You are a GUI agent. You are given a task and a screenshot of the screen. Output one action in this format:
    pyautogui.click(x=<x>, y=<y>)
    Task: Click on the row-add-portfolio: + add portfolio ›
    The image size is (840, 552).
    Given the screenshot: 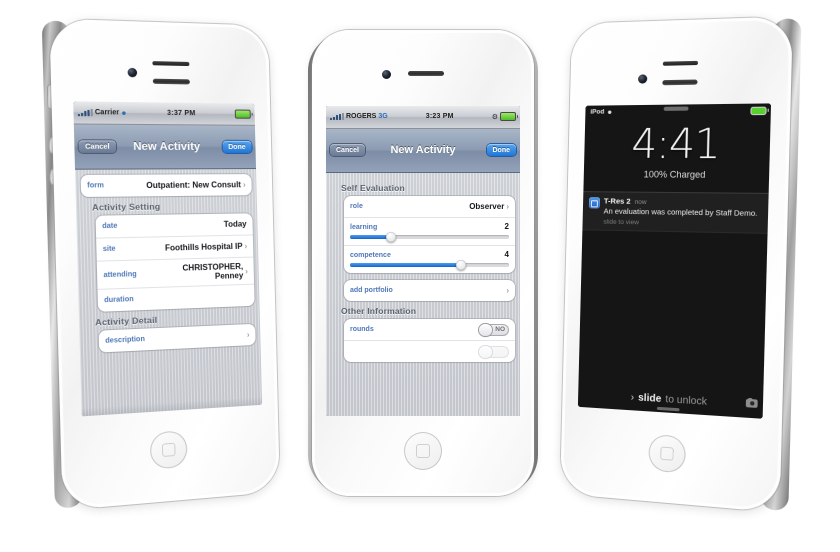 What is the action you would take?
    pyautogui.click(x=429, y=290)
    